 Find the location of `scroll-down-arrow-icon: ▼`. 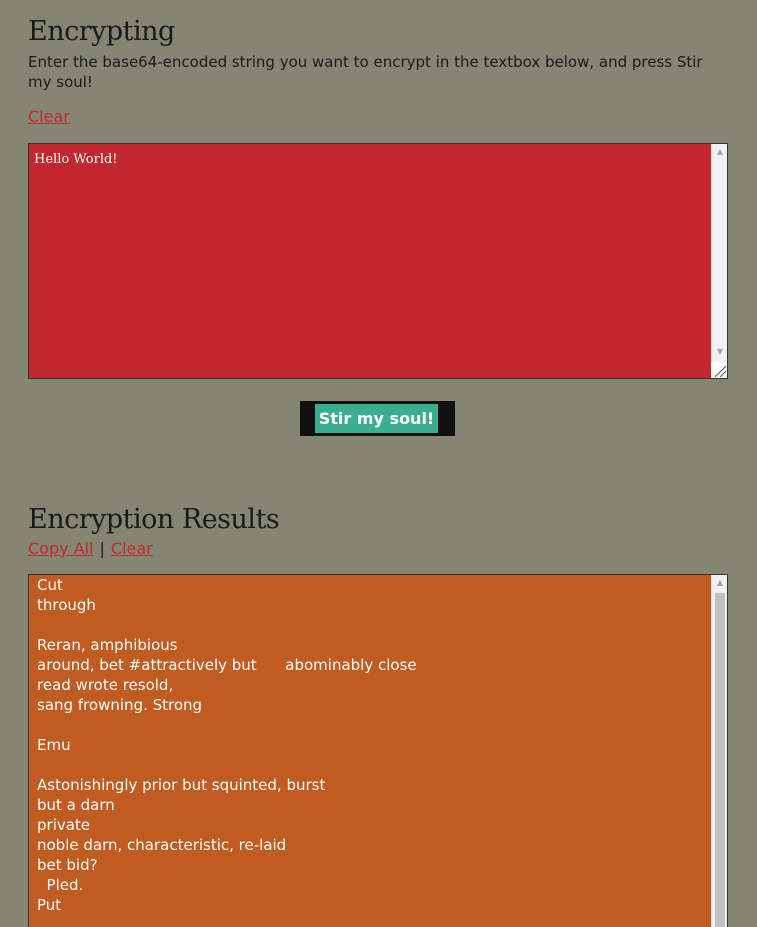

scroll-down-arrow-icon: ▼ is located at coordinates (720, 352).